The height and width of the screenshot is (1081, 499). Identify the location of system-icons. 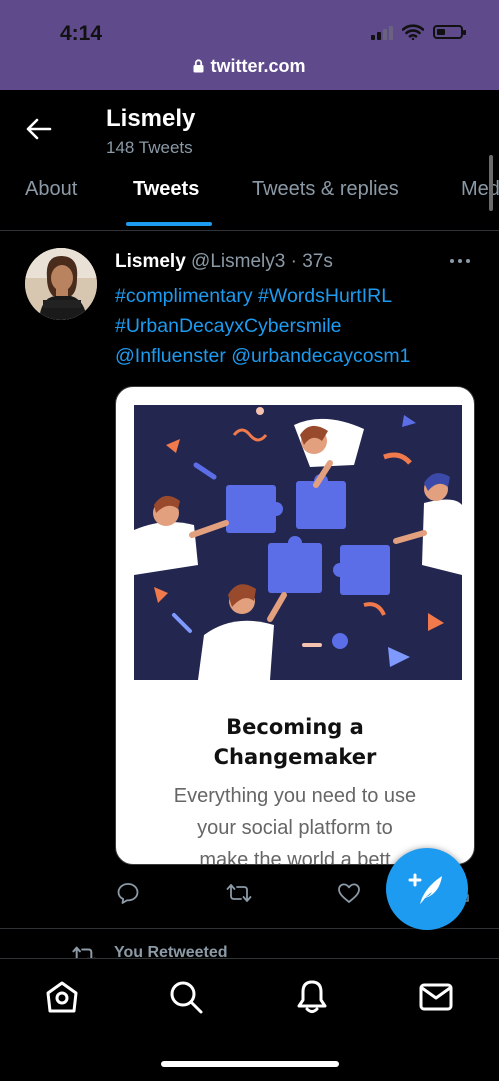
(418, 32).